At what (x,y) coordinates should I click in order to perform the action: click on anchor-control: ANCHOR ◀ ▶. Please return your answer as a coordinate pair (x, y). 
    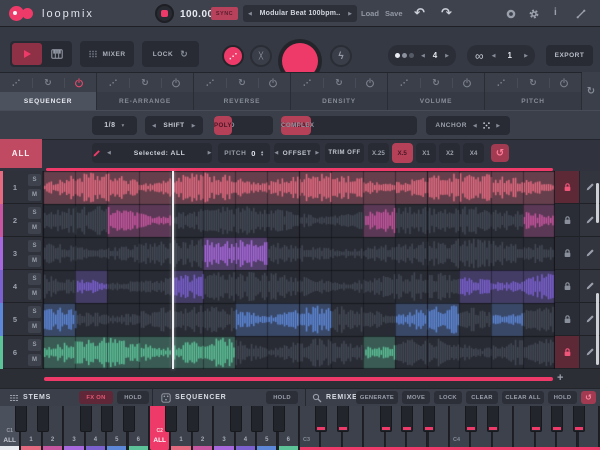
    Looking at the image, I should click on (468, 125).